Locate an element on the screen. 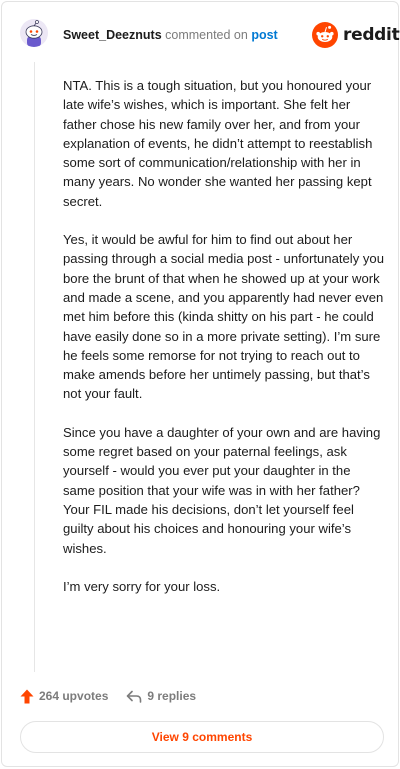 Image resolution: width=400 pixels, height=769 pixels. comment-byline: Sweet_Deeznuts commented on post is located at coordinates (170, 35).